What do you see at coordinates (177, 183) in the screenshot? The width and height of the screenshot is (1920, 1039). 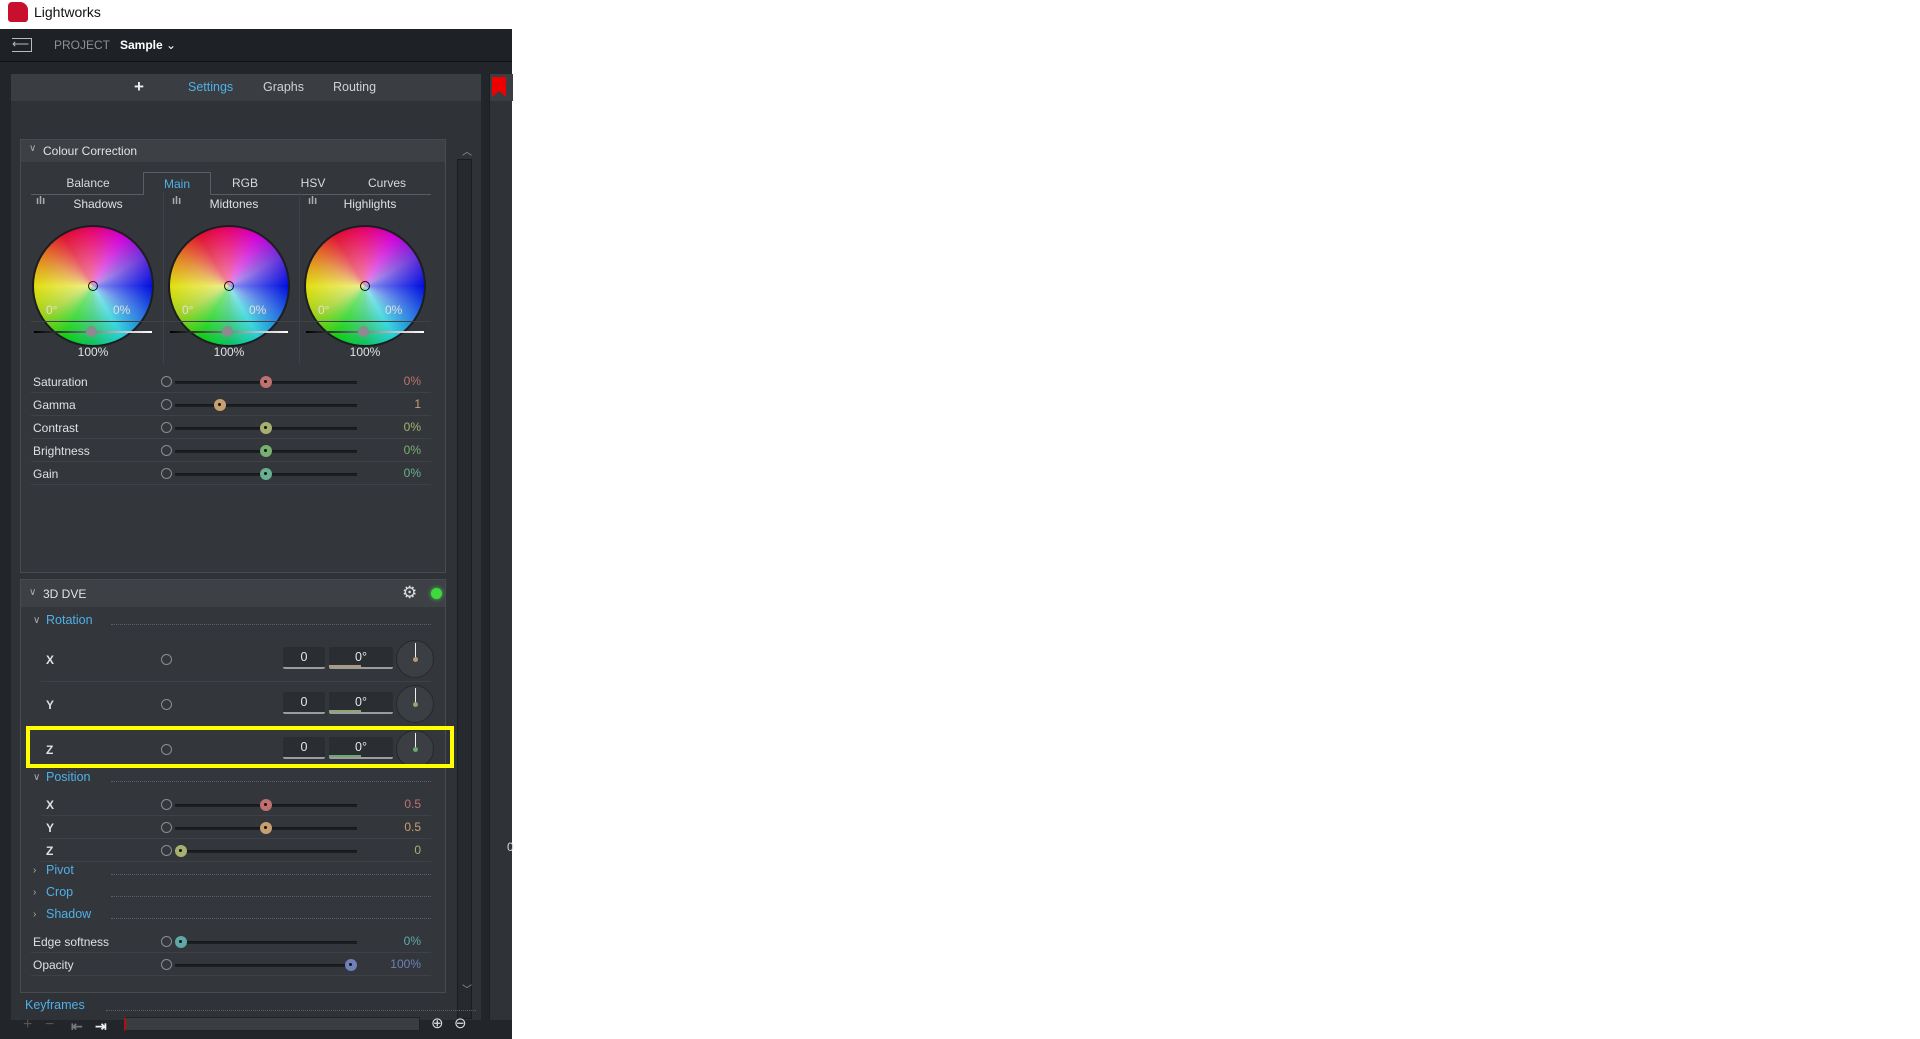 I see `subtab-main: Main` at bounding box center [177, 183].